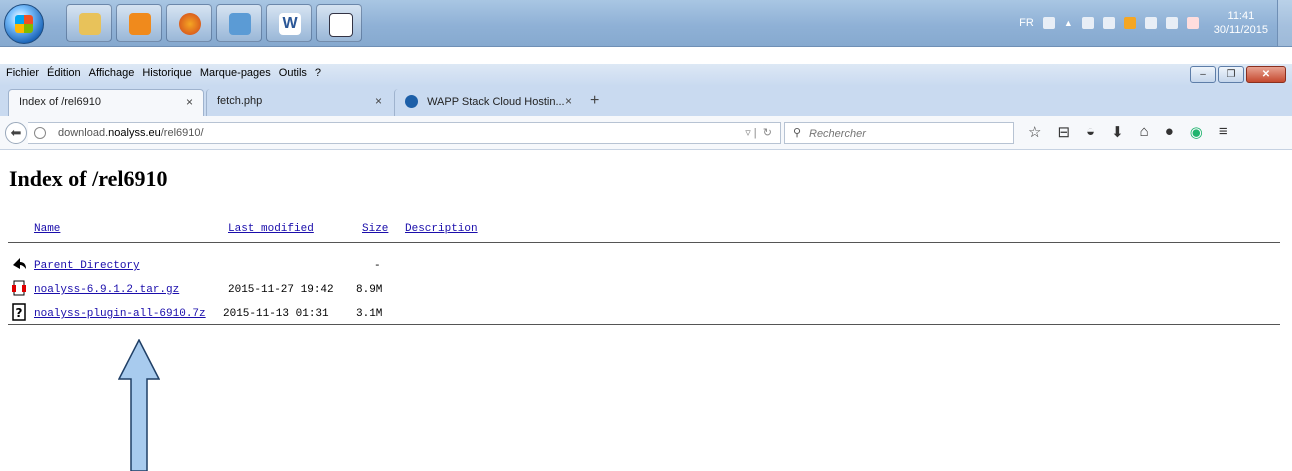  I want to click on tab-wapp-stack: WAPP Stack Cloud Hostin... ×, so click(488, 102).